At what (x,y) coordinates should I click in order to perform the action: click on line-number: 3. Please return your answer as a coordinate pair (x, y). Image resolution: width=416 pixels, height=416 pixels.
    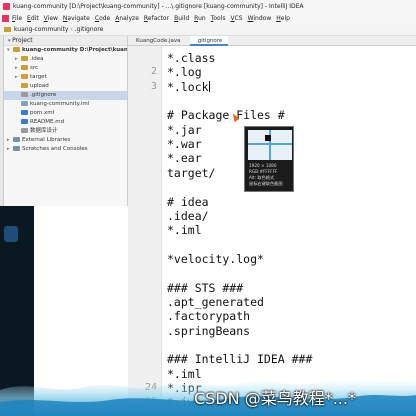
    Looking at the image, I should click on (153, 86).